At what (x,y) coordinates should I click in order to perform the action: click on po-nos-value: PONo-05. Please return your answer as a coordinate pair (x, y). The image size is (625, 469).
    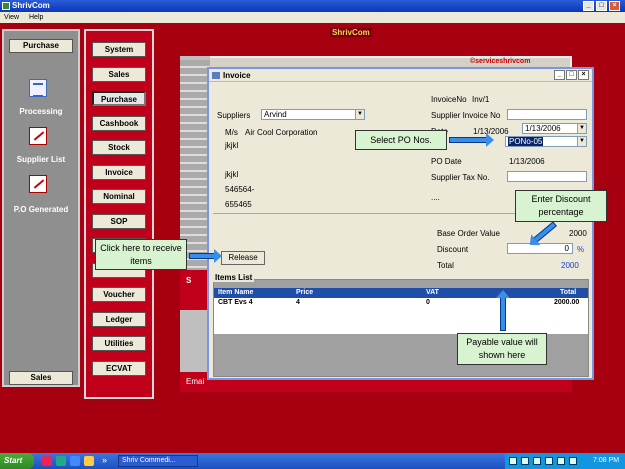
    Looking at the image, I should click on (526, 141).